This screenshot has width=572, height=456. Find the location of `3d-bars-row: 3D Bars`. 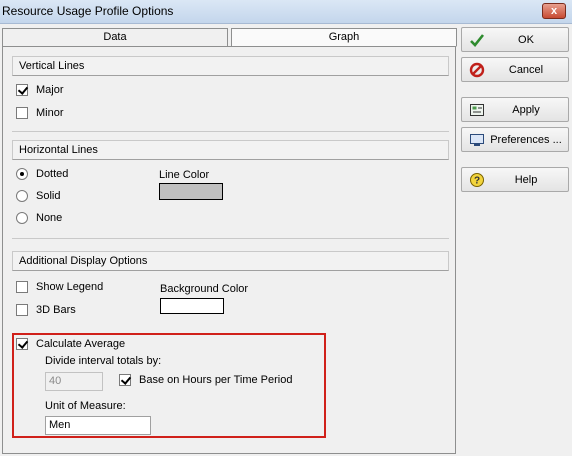

3d-bars-row: 3D Bars is located at coordinates (46, 310).